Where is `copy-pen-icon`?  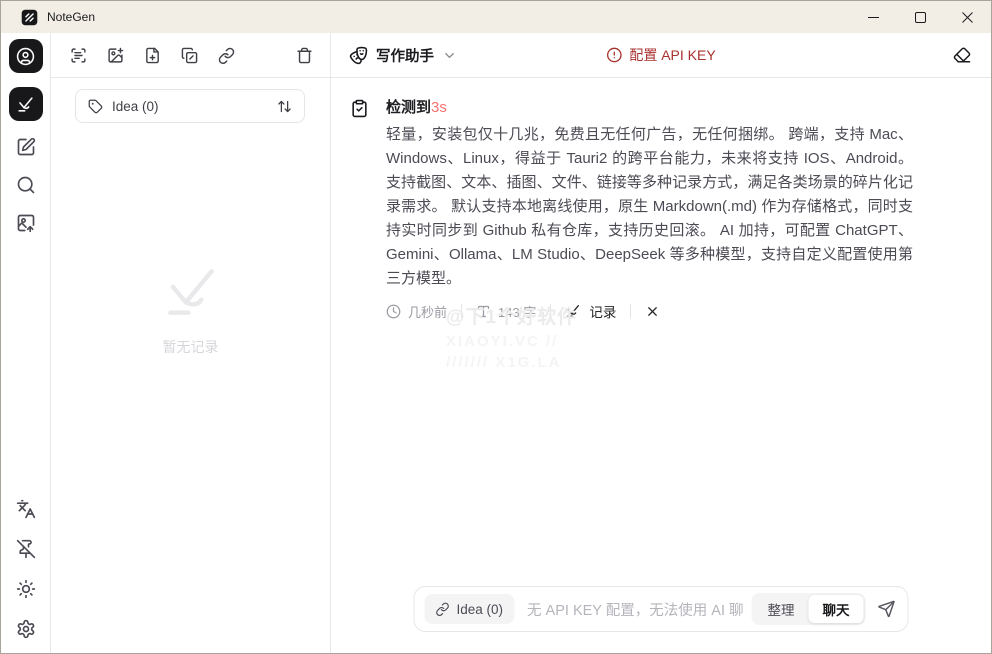
copy-pen-icon is located at coordinates (189, 55).